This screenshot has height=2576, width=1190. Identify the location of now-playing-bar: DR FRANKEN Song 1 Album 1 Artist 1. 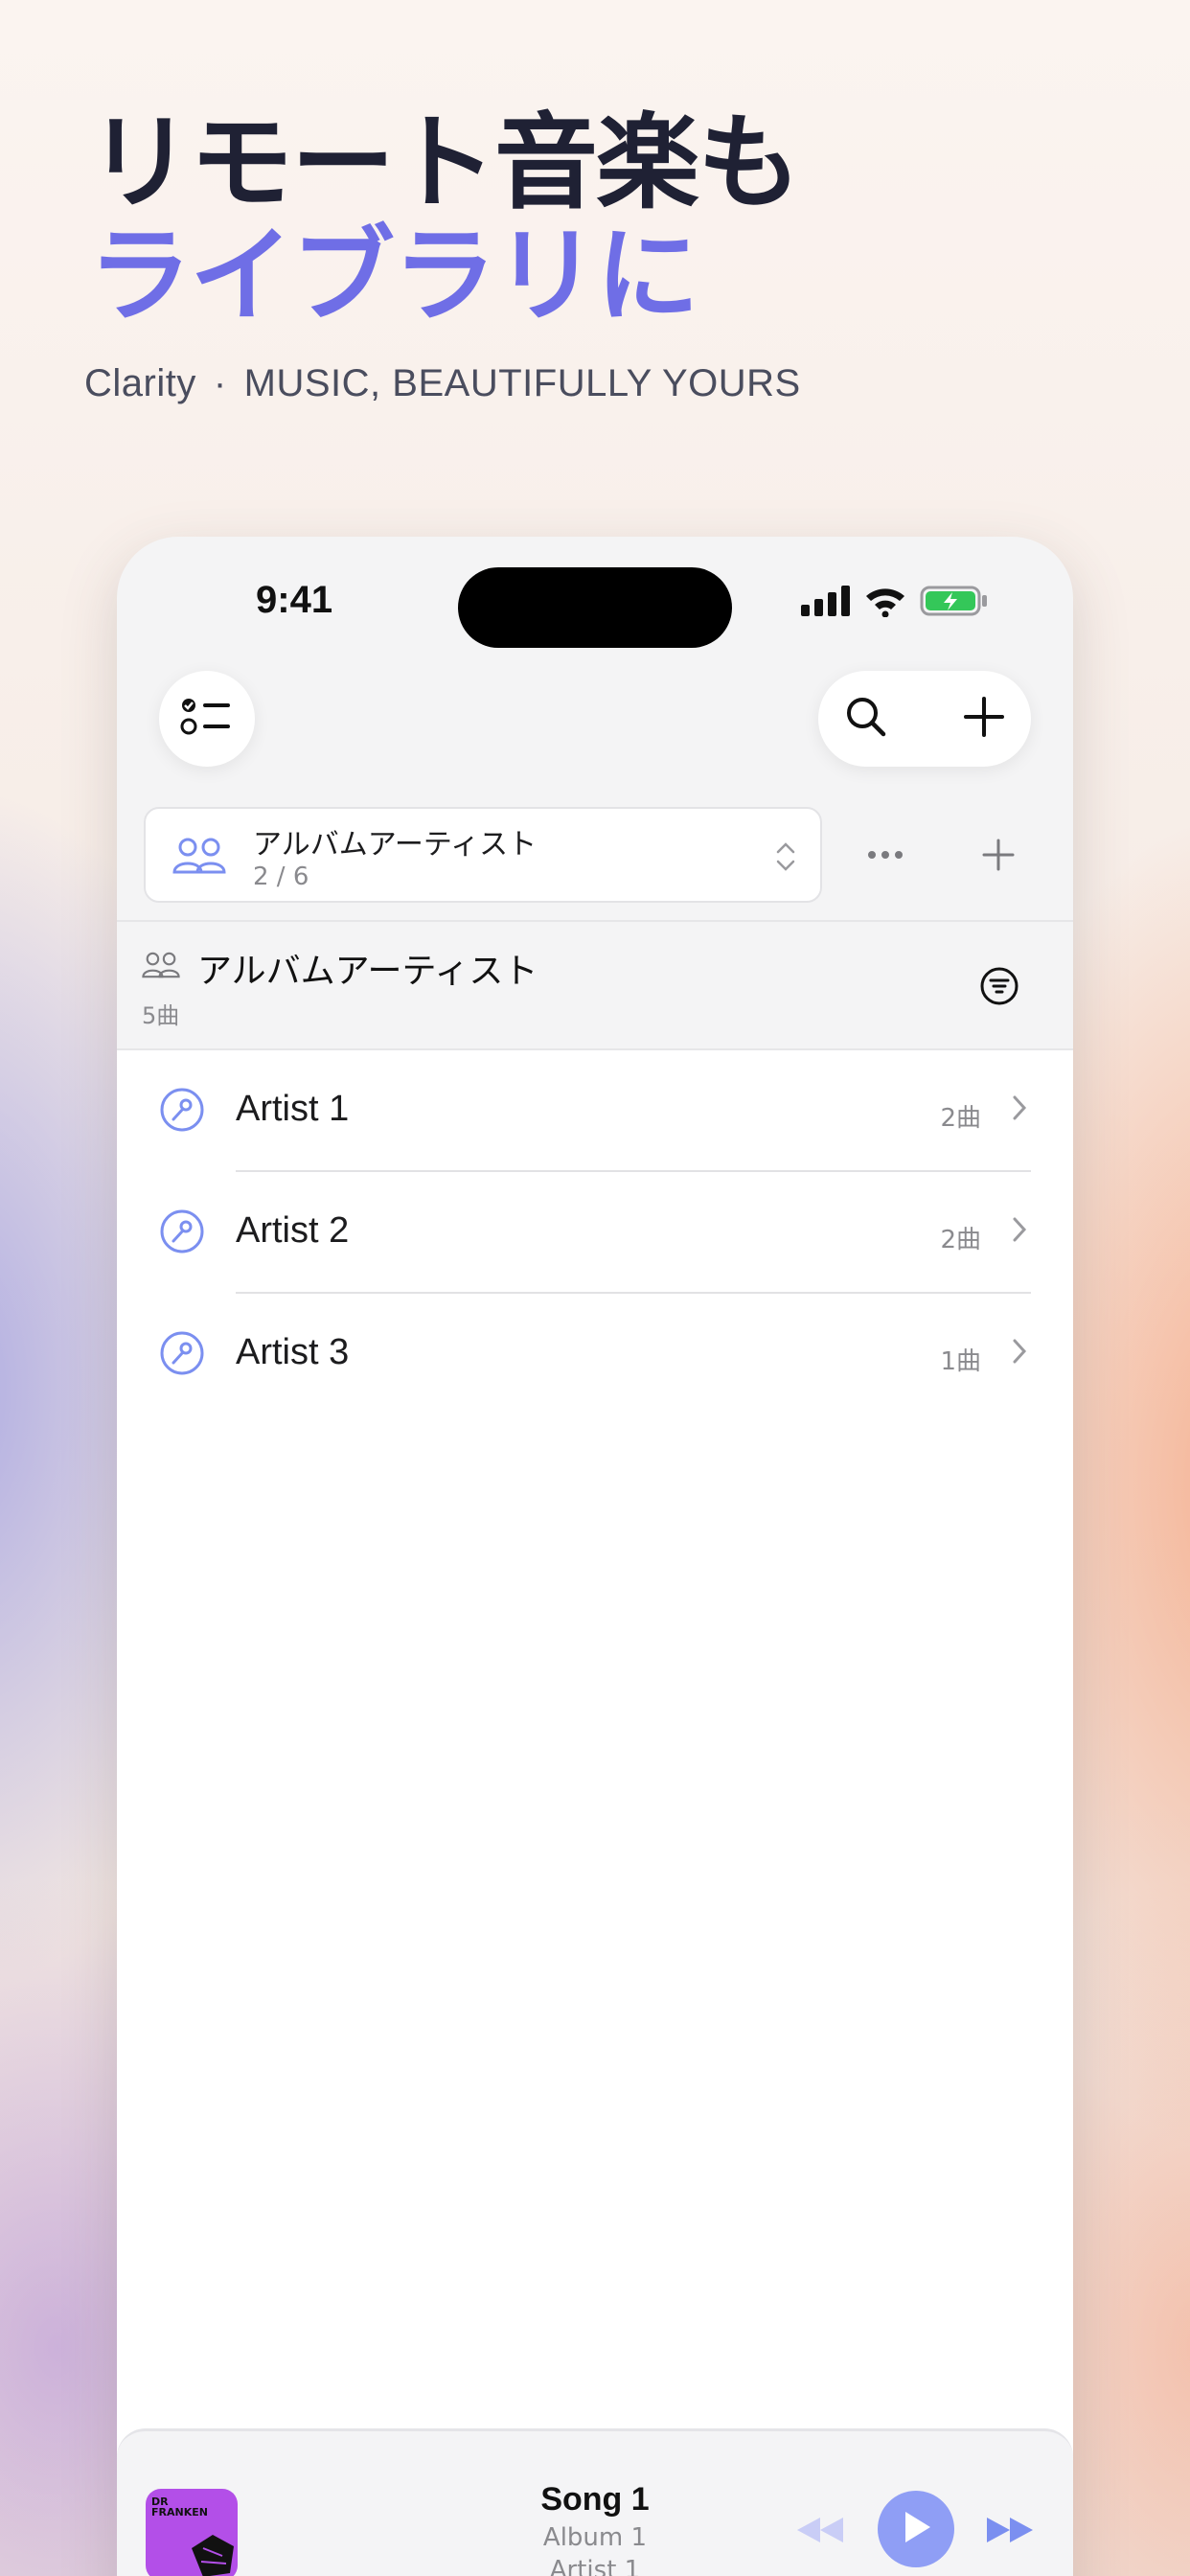
(595, 2502).